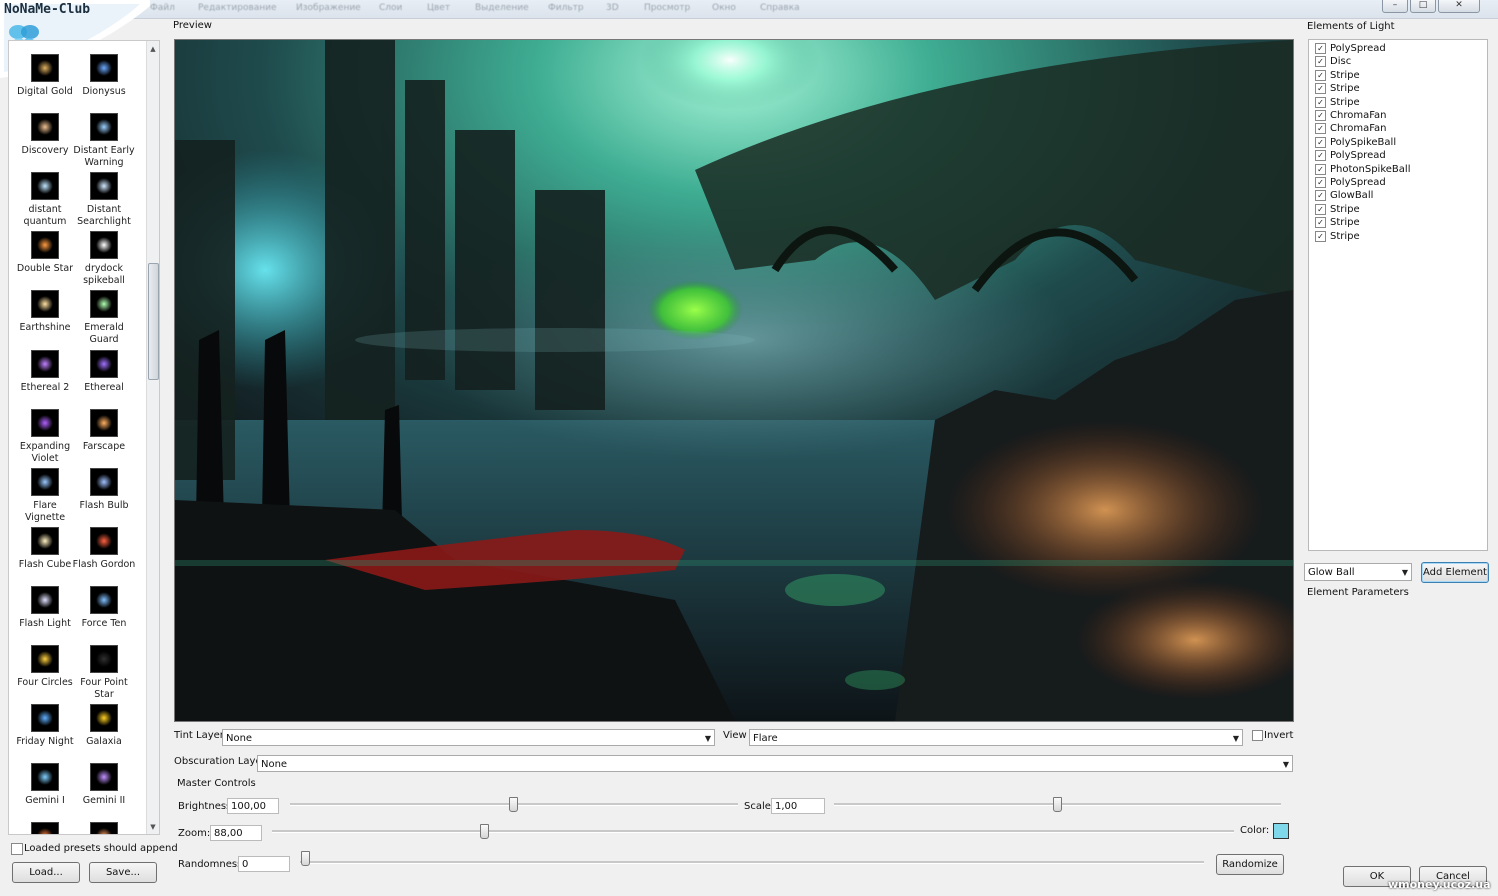 This screenshot has height=896, width=1498. I want to click on zoom-slider-track, so click(753, 831).